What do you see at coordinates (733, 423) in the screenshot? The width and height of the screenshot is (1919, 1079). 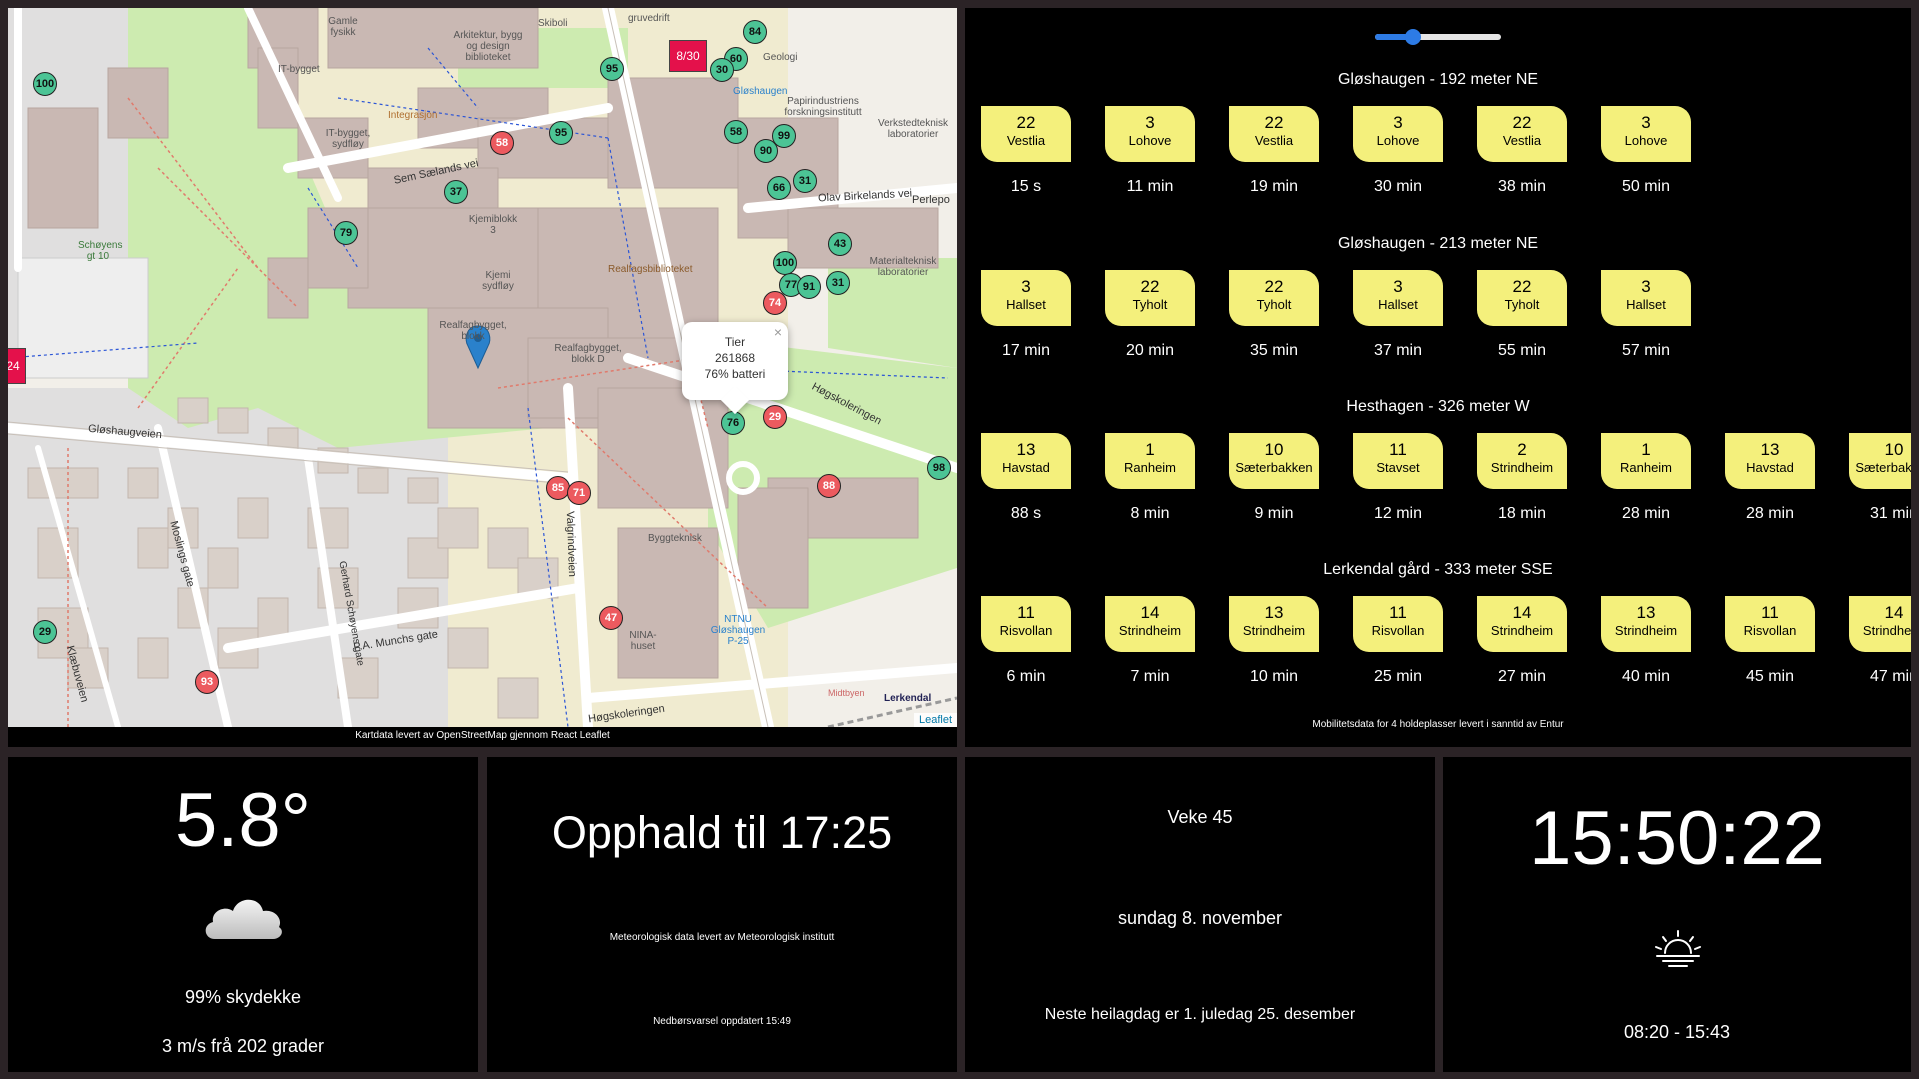 I see `bike-station-marker: 76` at bounding box center [733, 423].